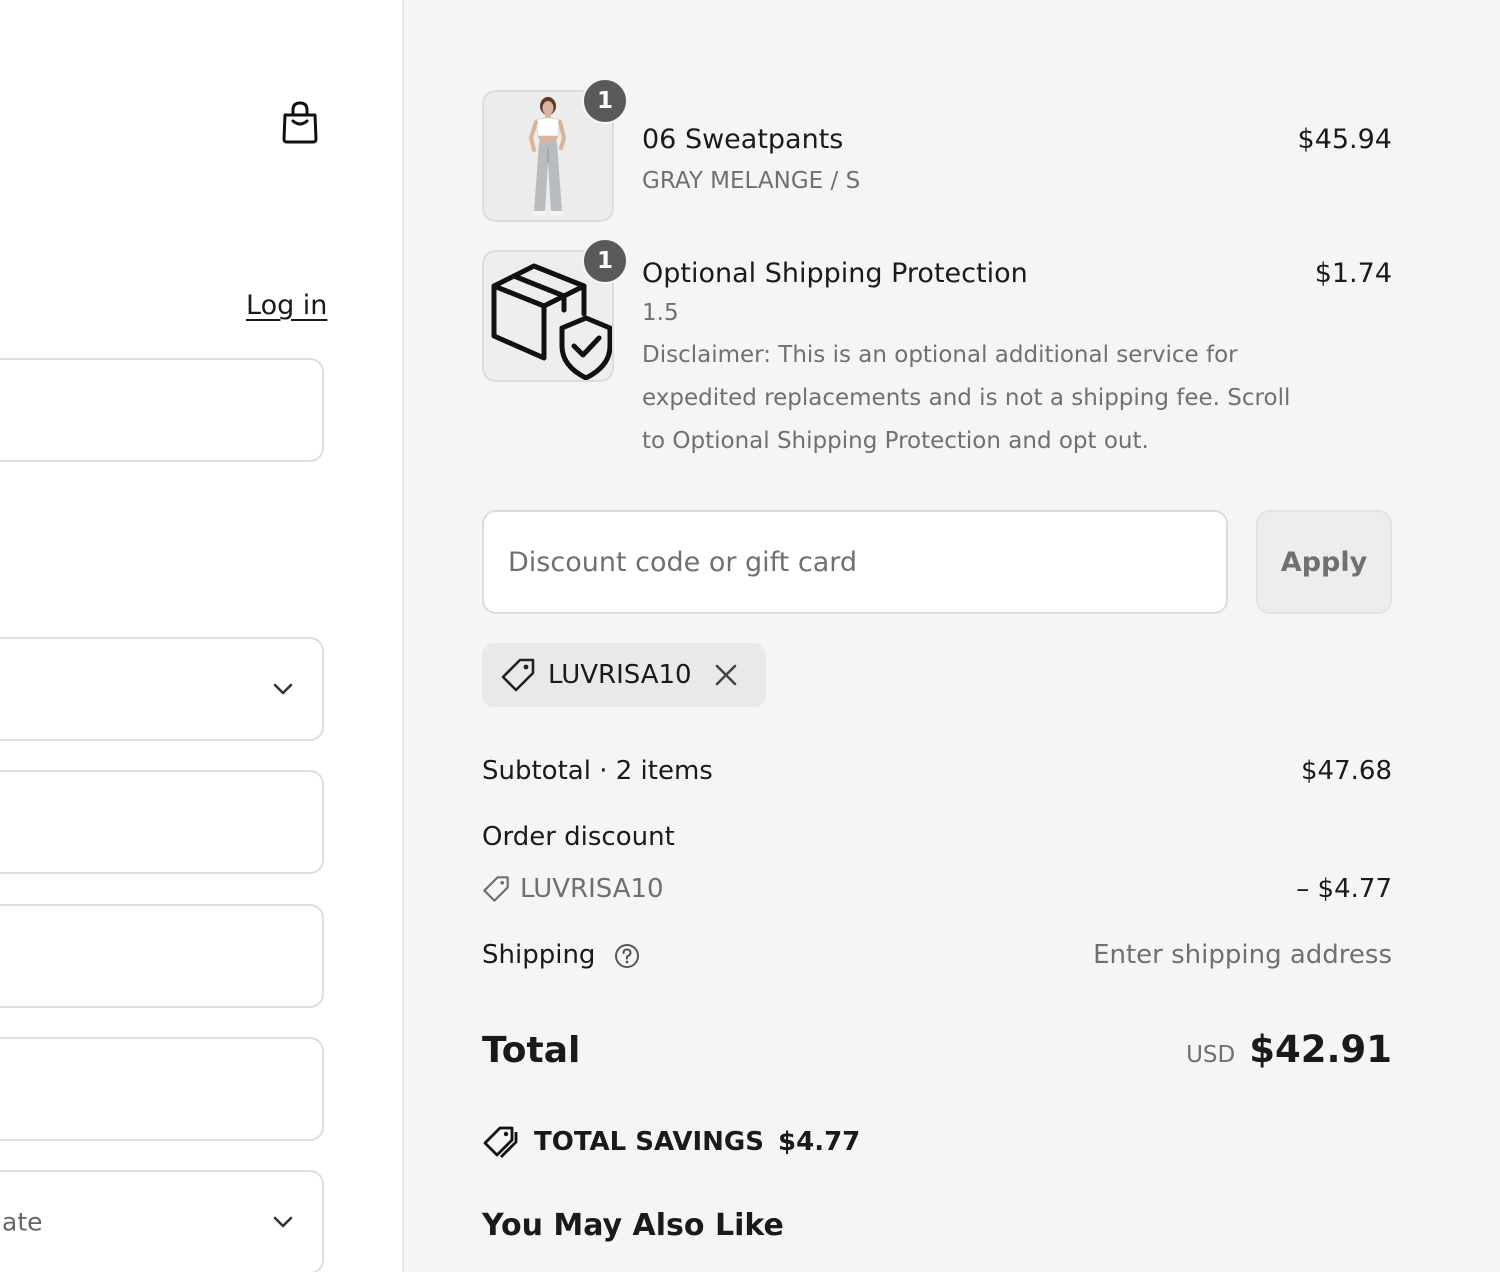  What do you see at coordinates (531, 1050) in the screenshot?
I see `total-label: Total` at bounding box center [531, 1050].